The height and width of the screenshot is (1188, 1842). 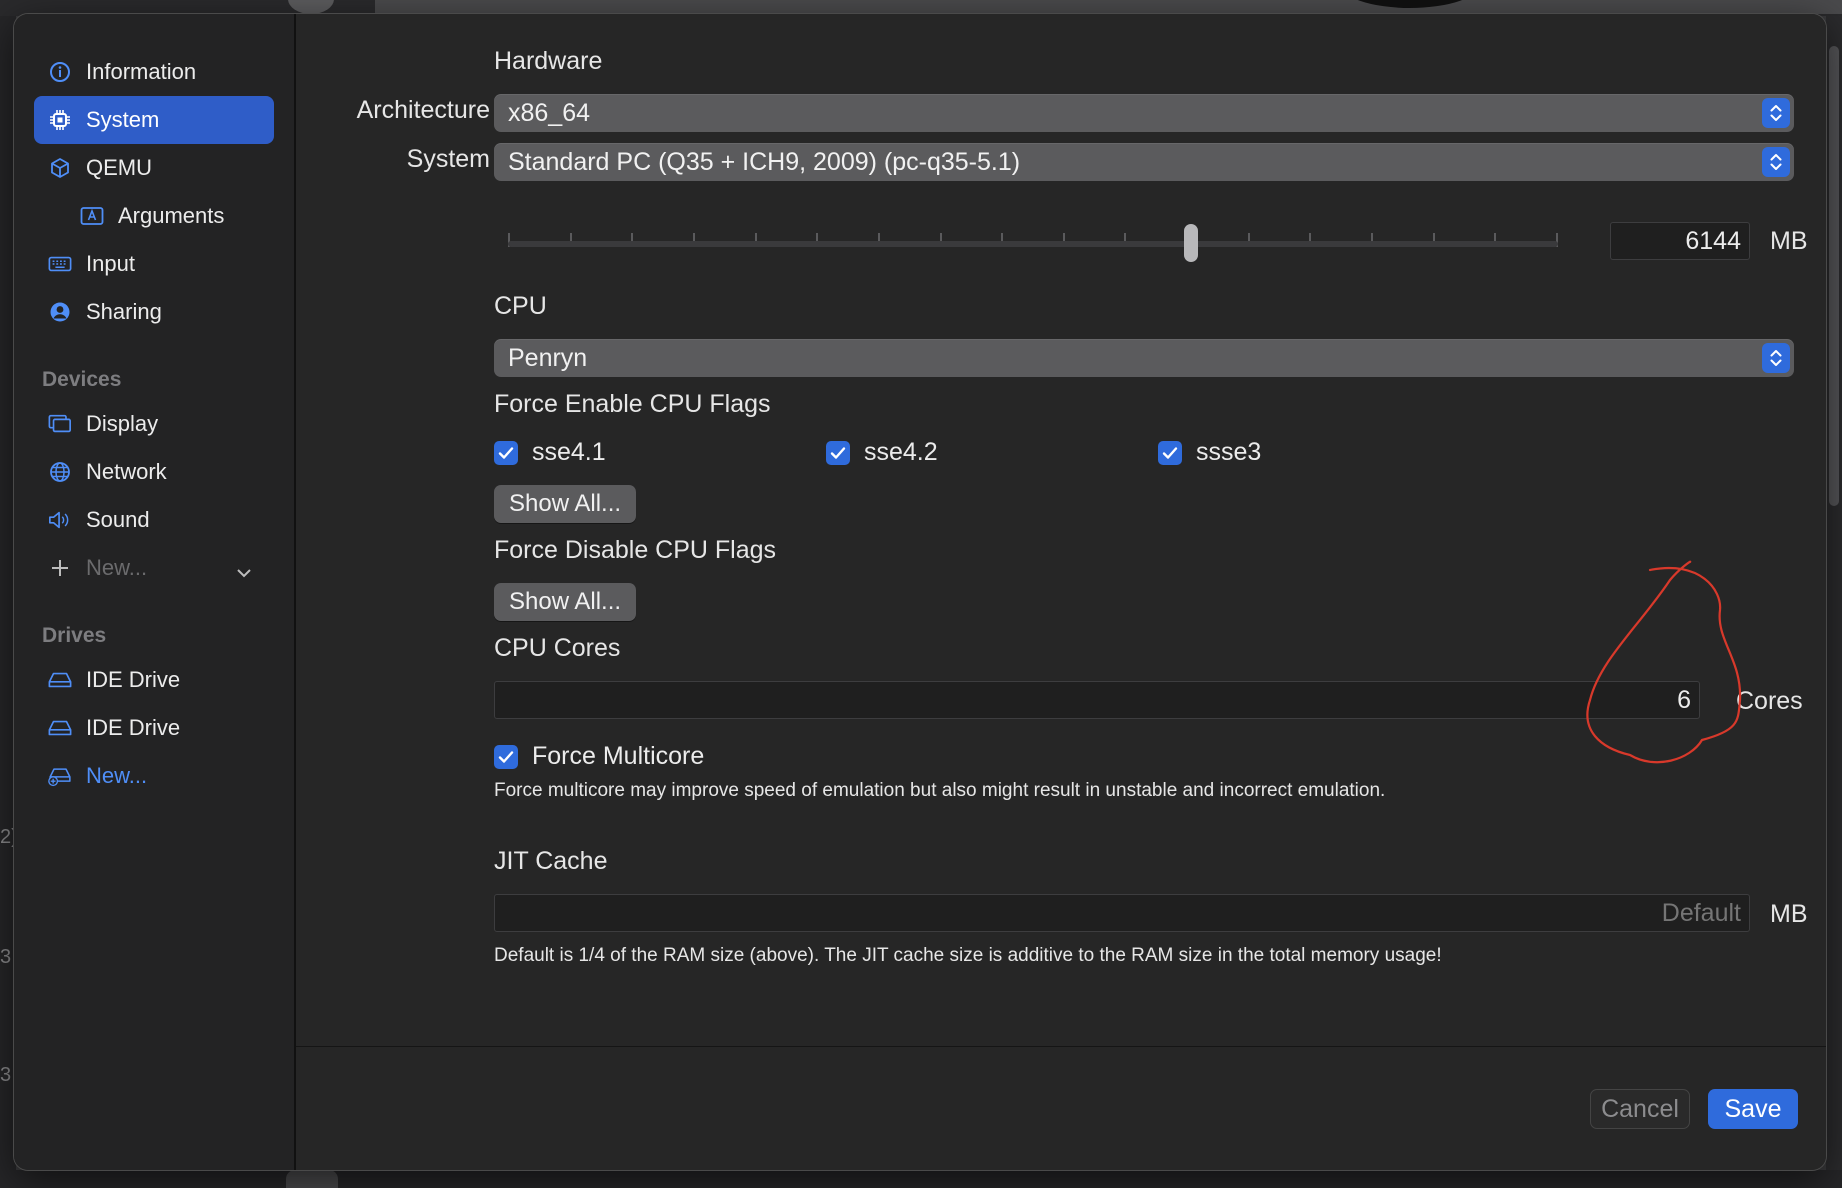 I want to click on force-multicore-checkbox: Force Multicore, so click(x=599, y=756).